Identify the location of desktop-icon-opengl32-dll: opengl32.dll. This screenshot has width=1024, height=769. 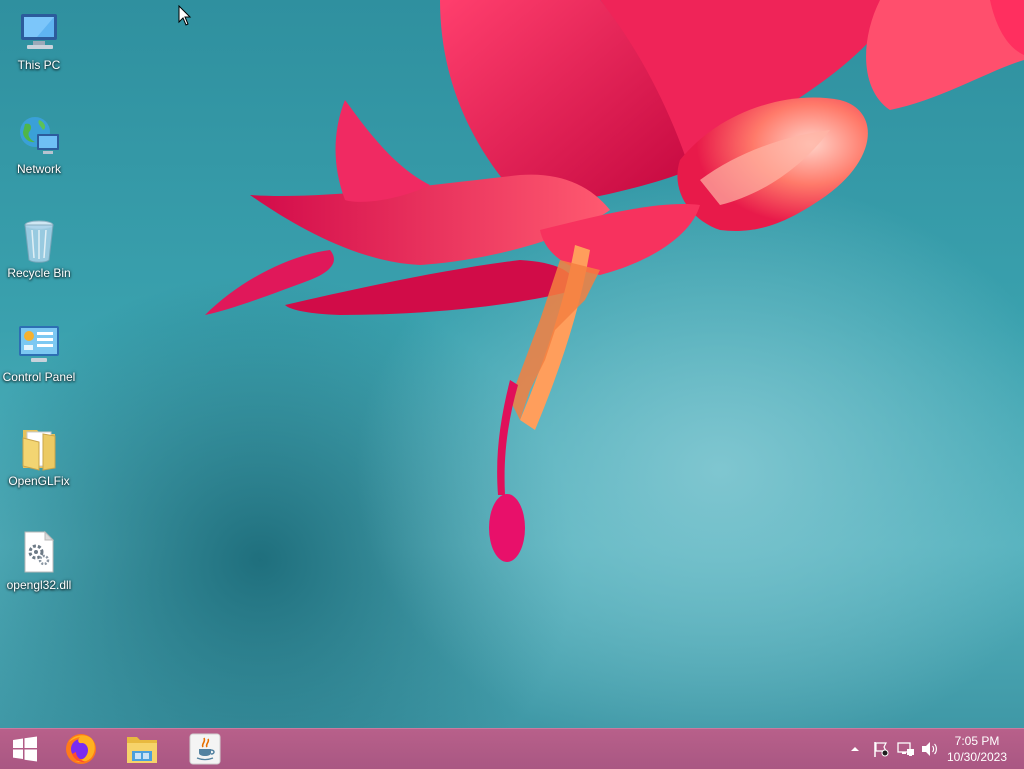
(39, 556).